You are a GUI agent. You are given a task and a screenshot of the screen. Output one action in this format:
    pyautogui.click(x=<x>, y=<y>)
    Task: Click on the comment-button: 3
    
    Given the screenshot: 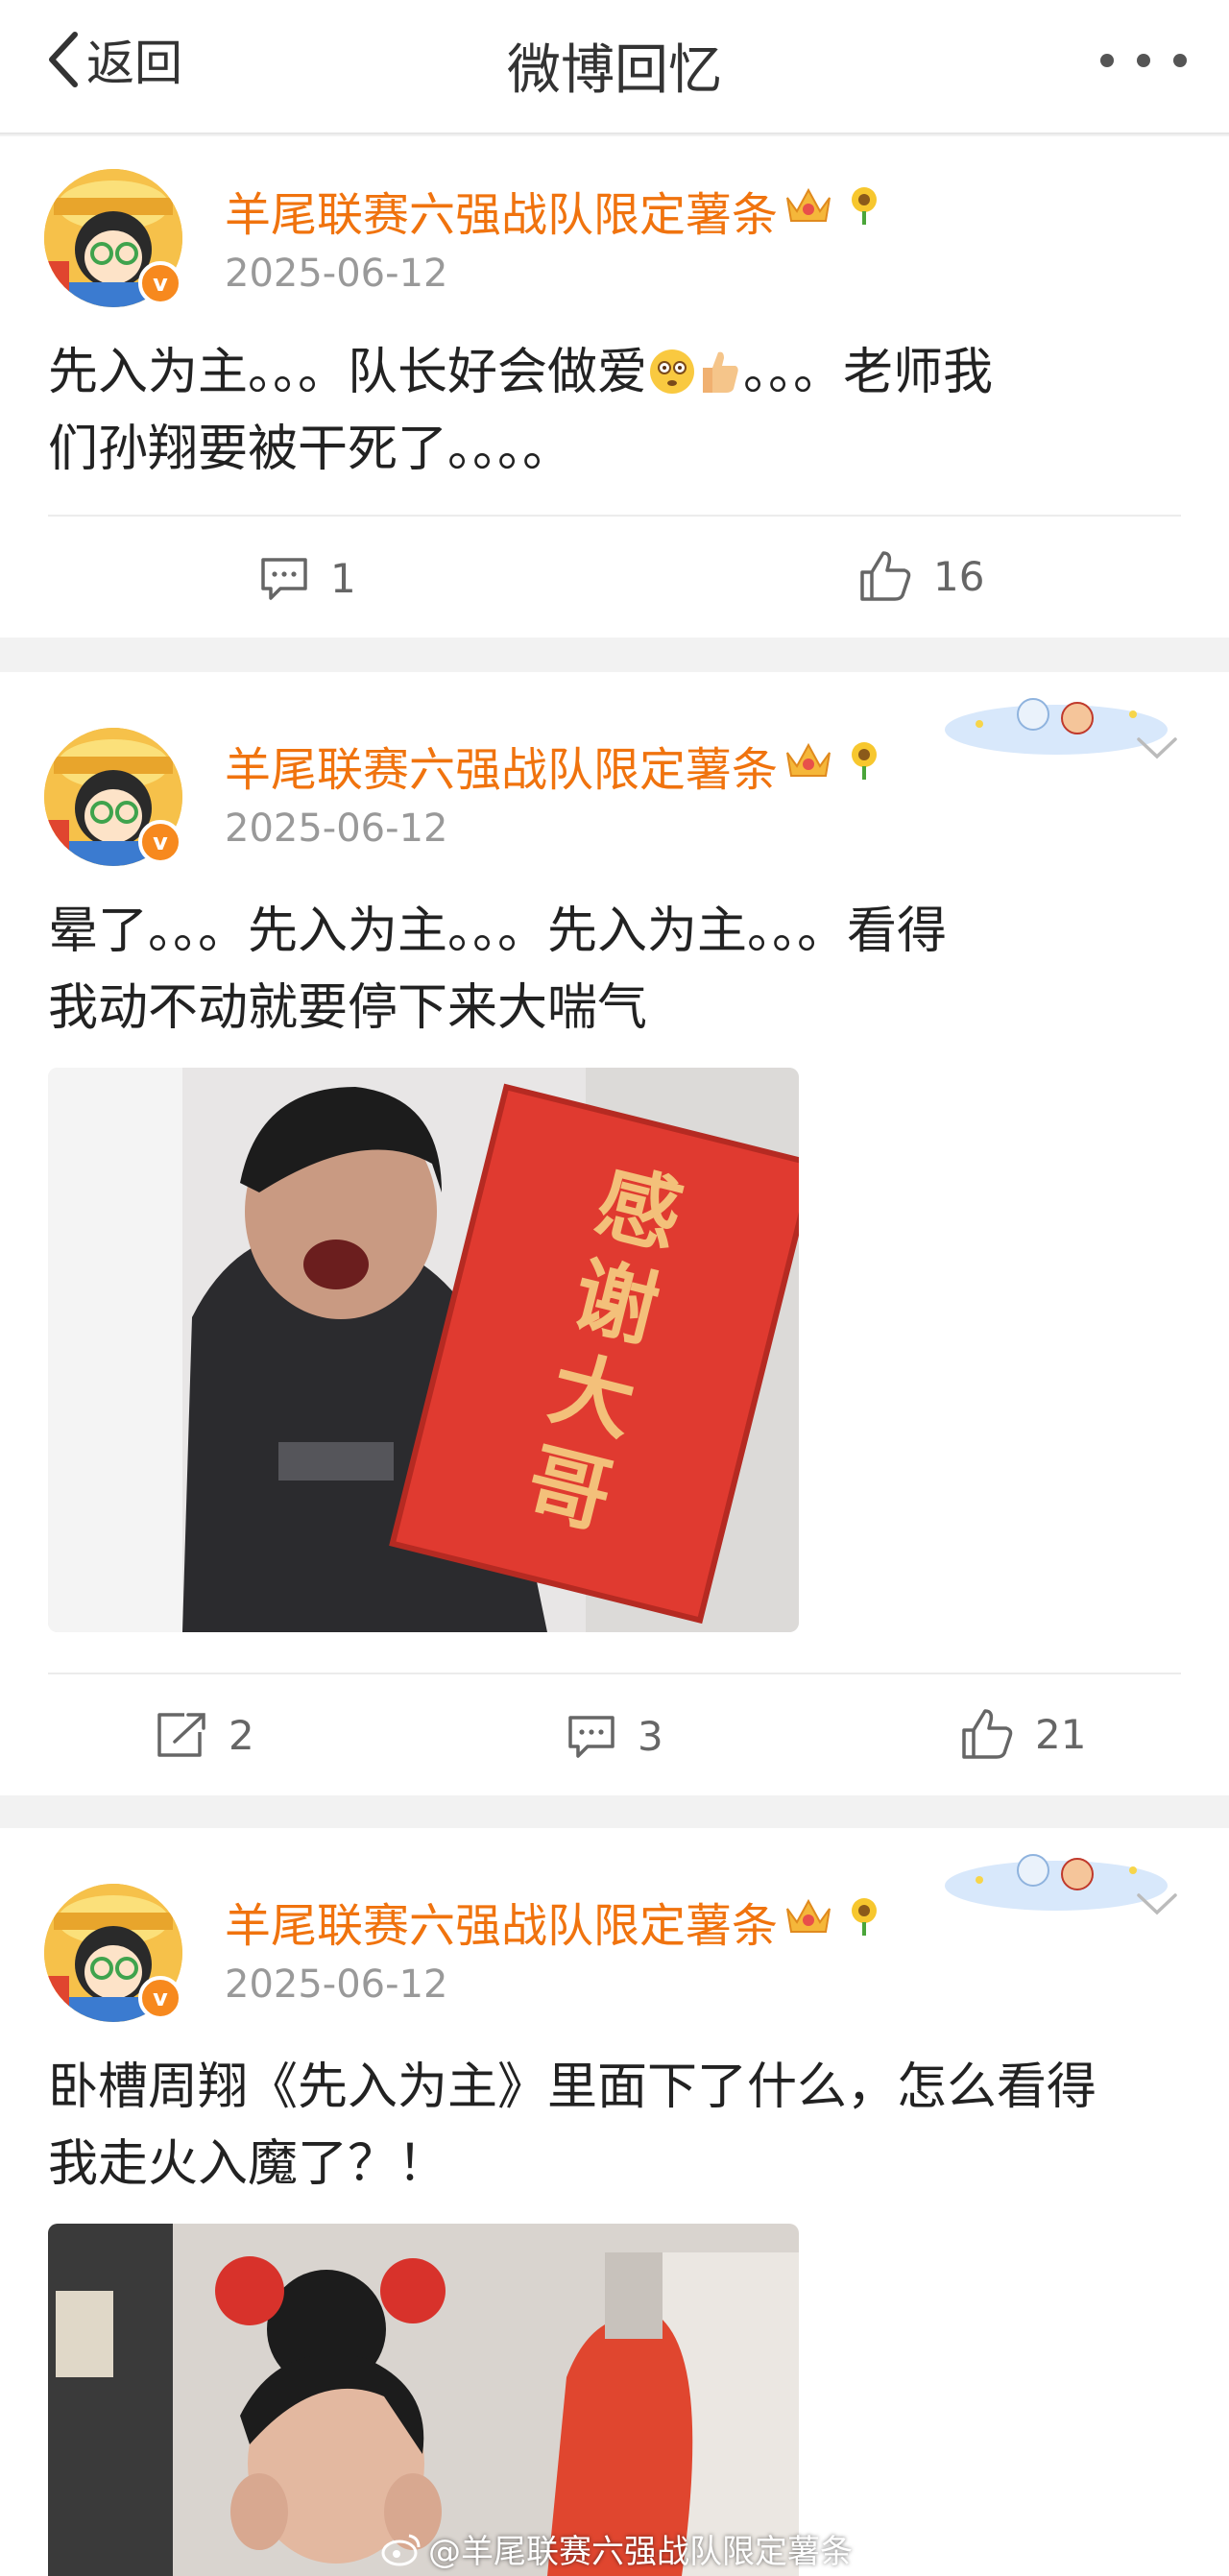 What is the action you would take?
    pyautogui.click(x=614, y=1736)
    